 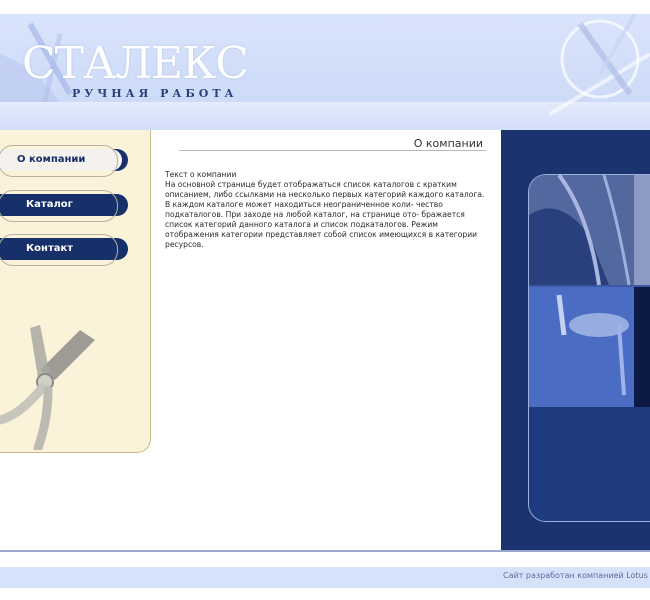 I want to click on product-photo, so click(x=589, y=348).